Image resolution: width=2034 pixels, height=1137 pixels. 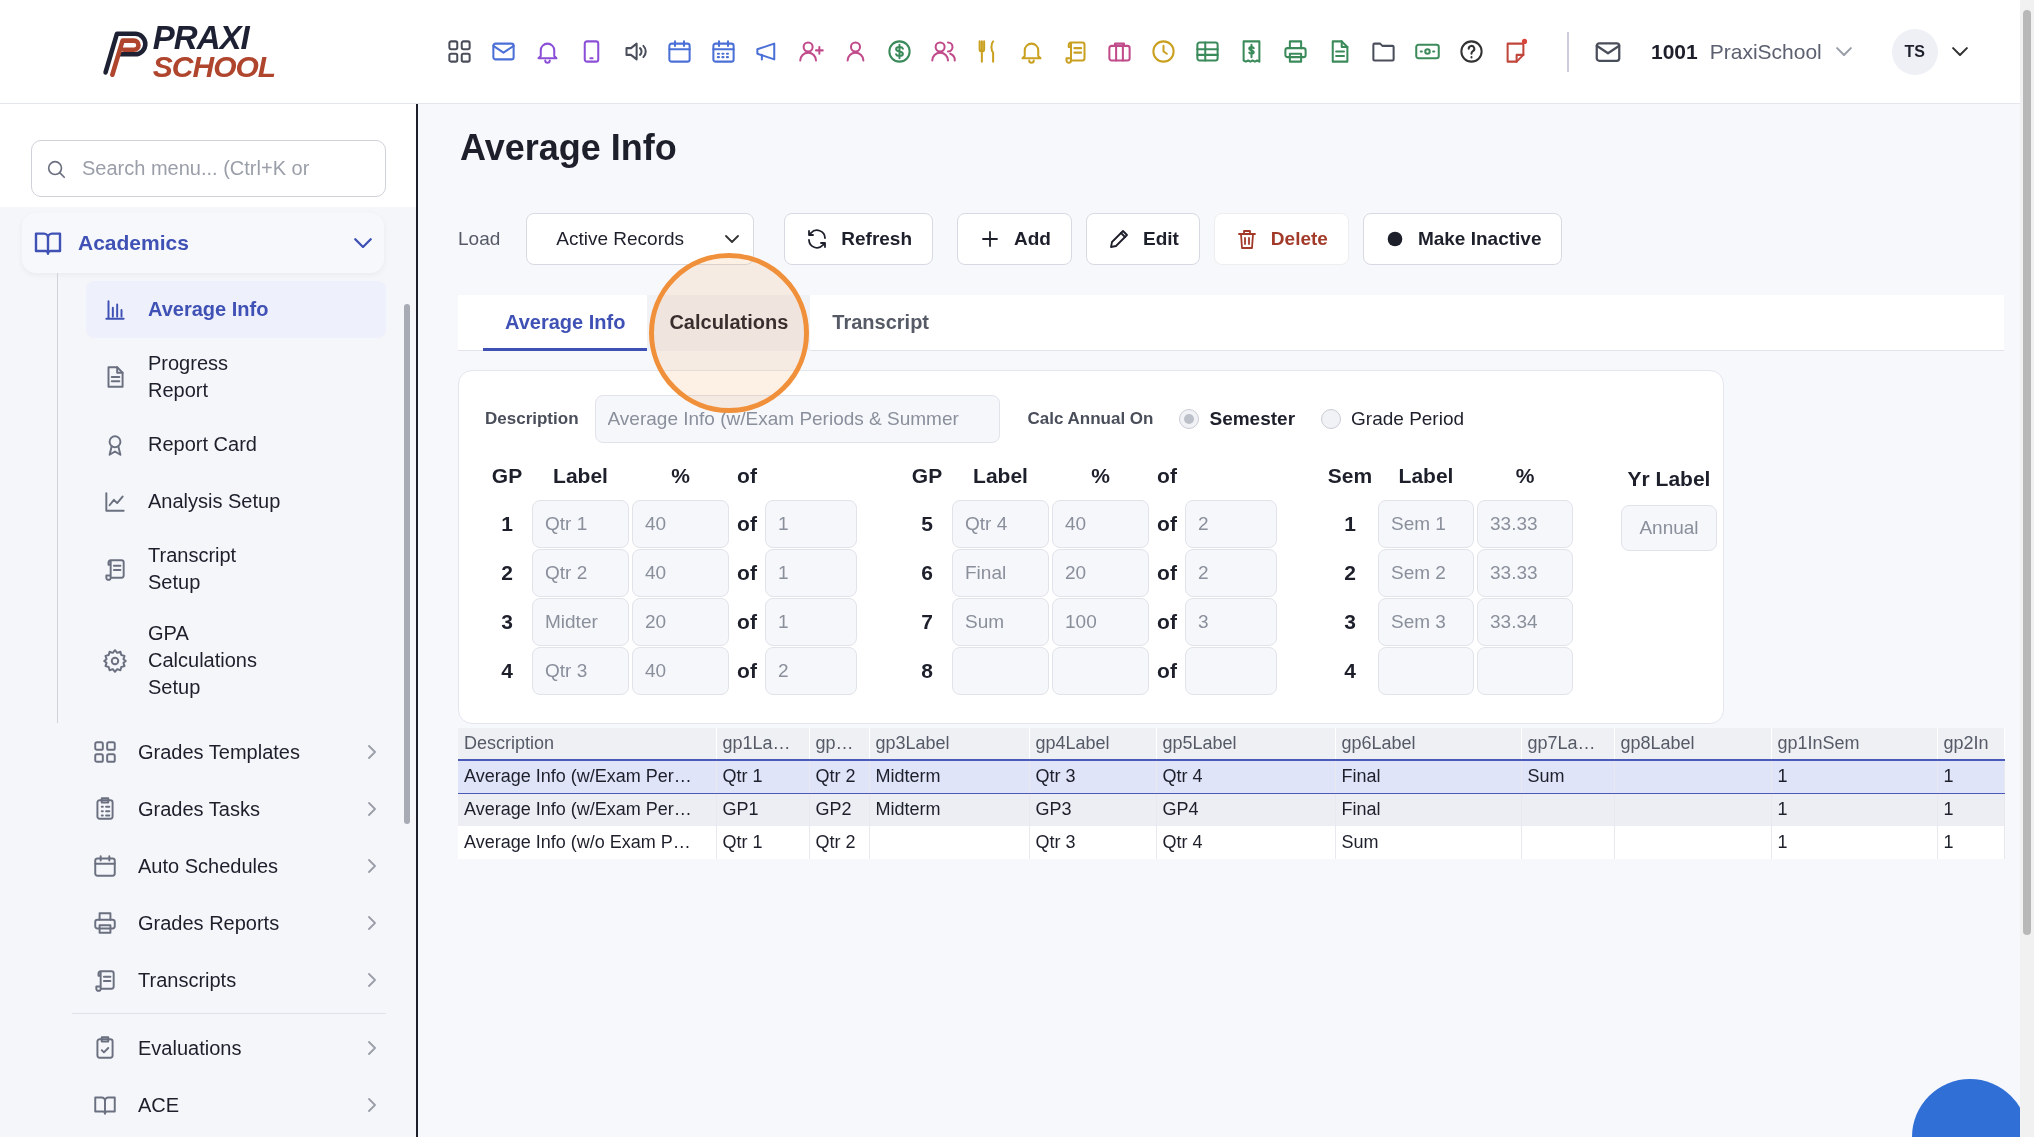 I want to click on load-dropdown: Active Records, so click(x=640, y=239).